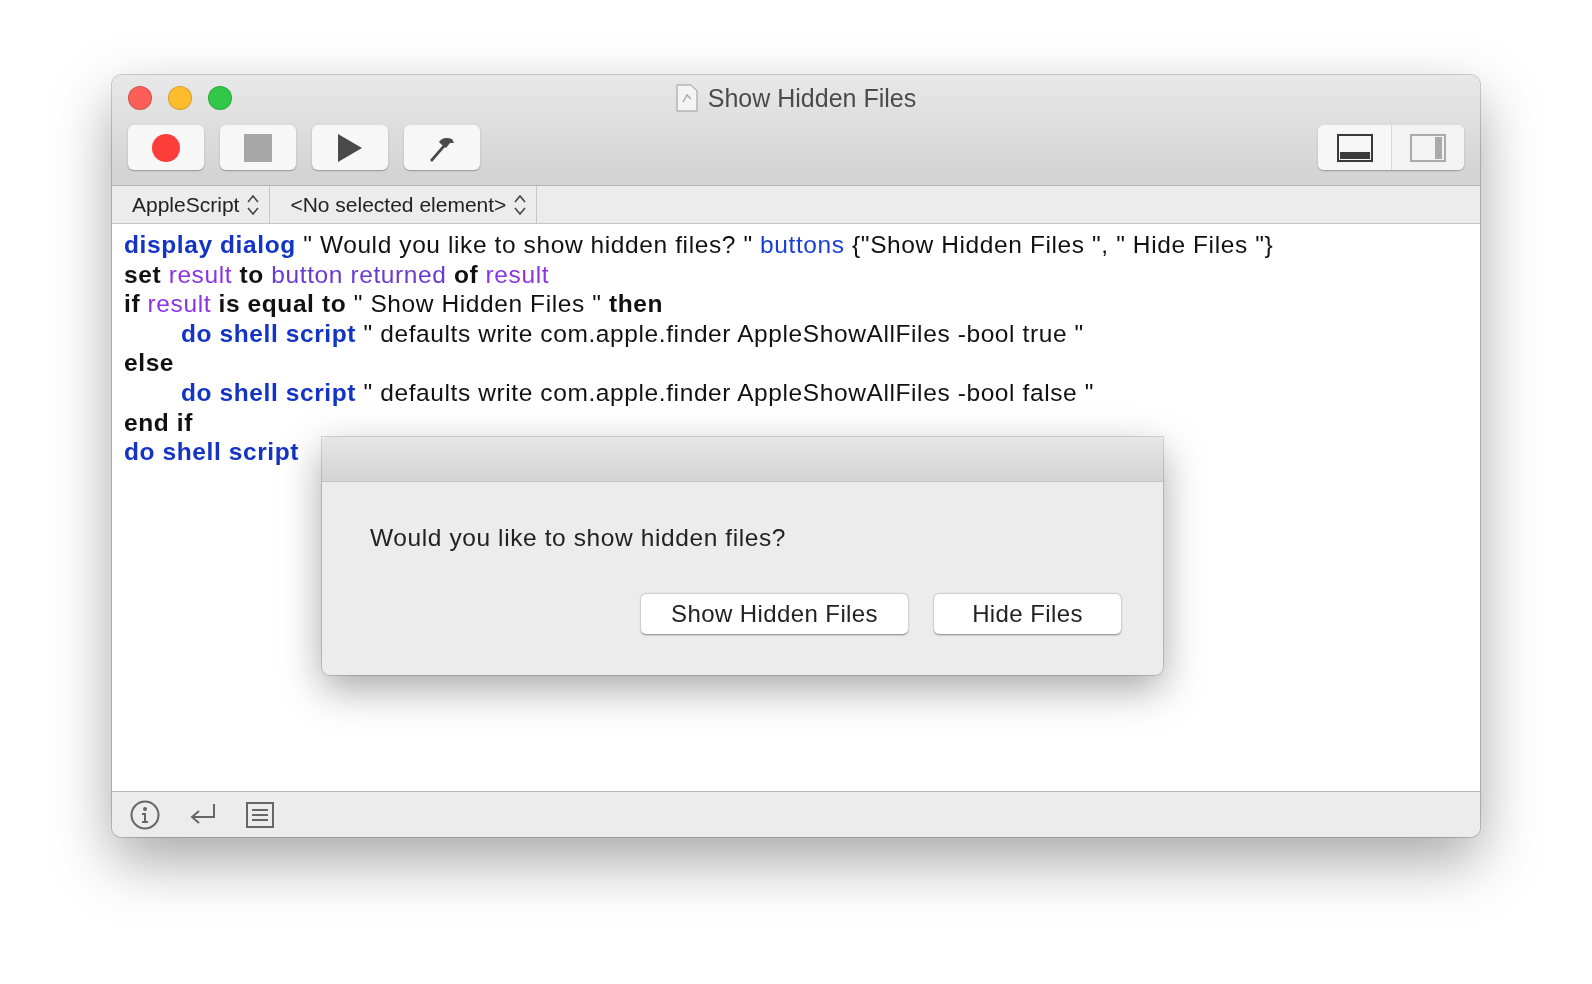 Image resolution: width=1592 pixels, height=984 pixels. What do you see at coordinates (149, 363) in the screenshot?
I see `code-line: else` at bounding box center [149, 363].